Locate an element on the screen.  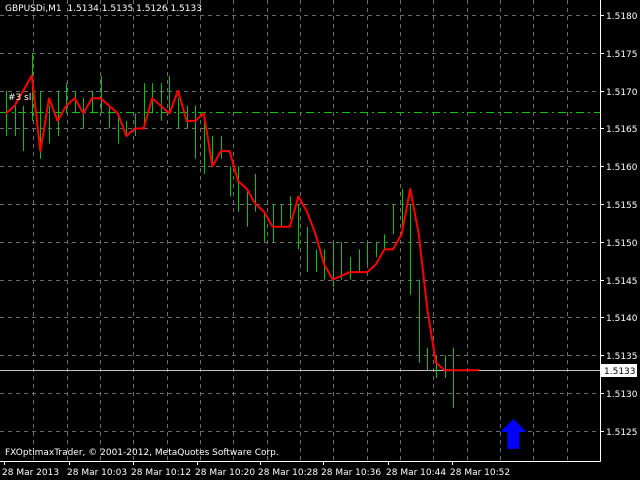
x-tick-label: 28 Mar 10:44 is located at coordinates (416, 473).